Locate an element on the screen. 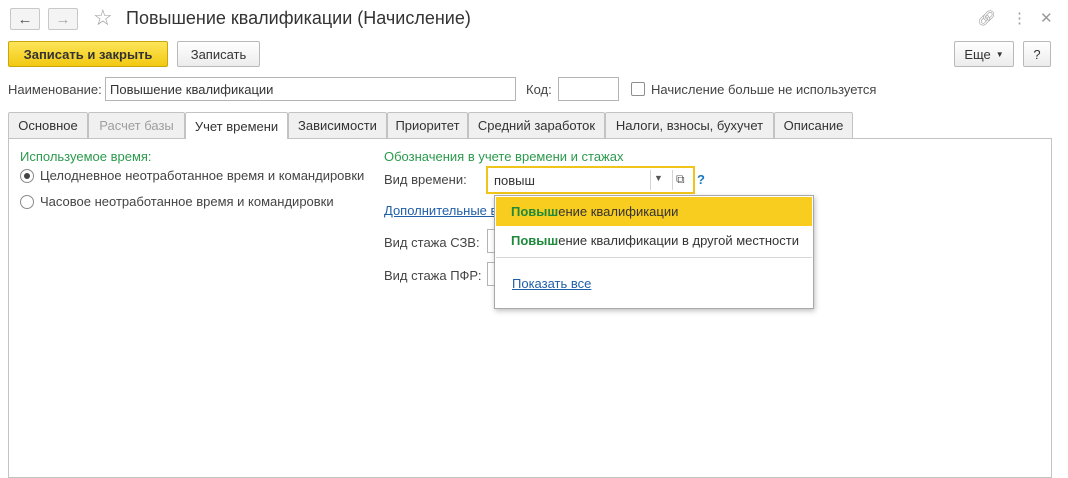 This screenshot has width=1068, height=478. radio-full-day is located at coordinates (27, 176).